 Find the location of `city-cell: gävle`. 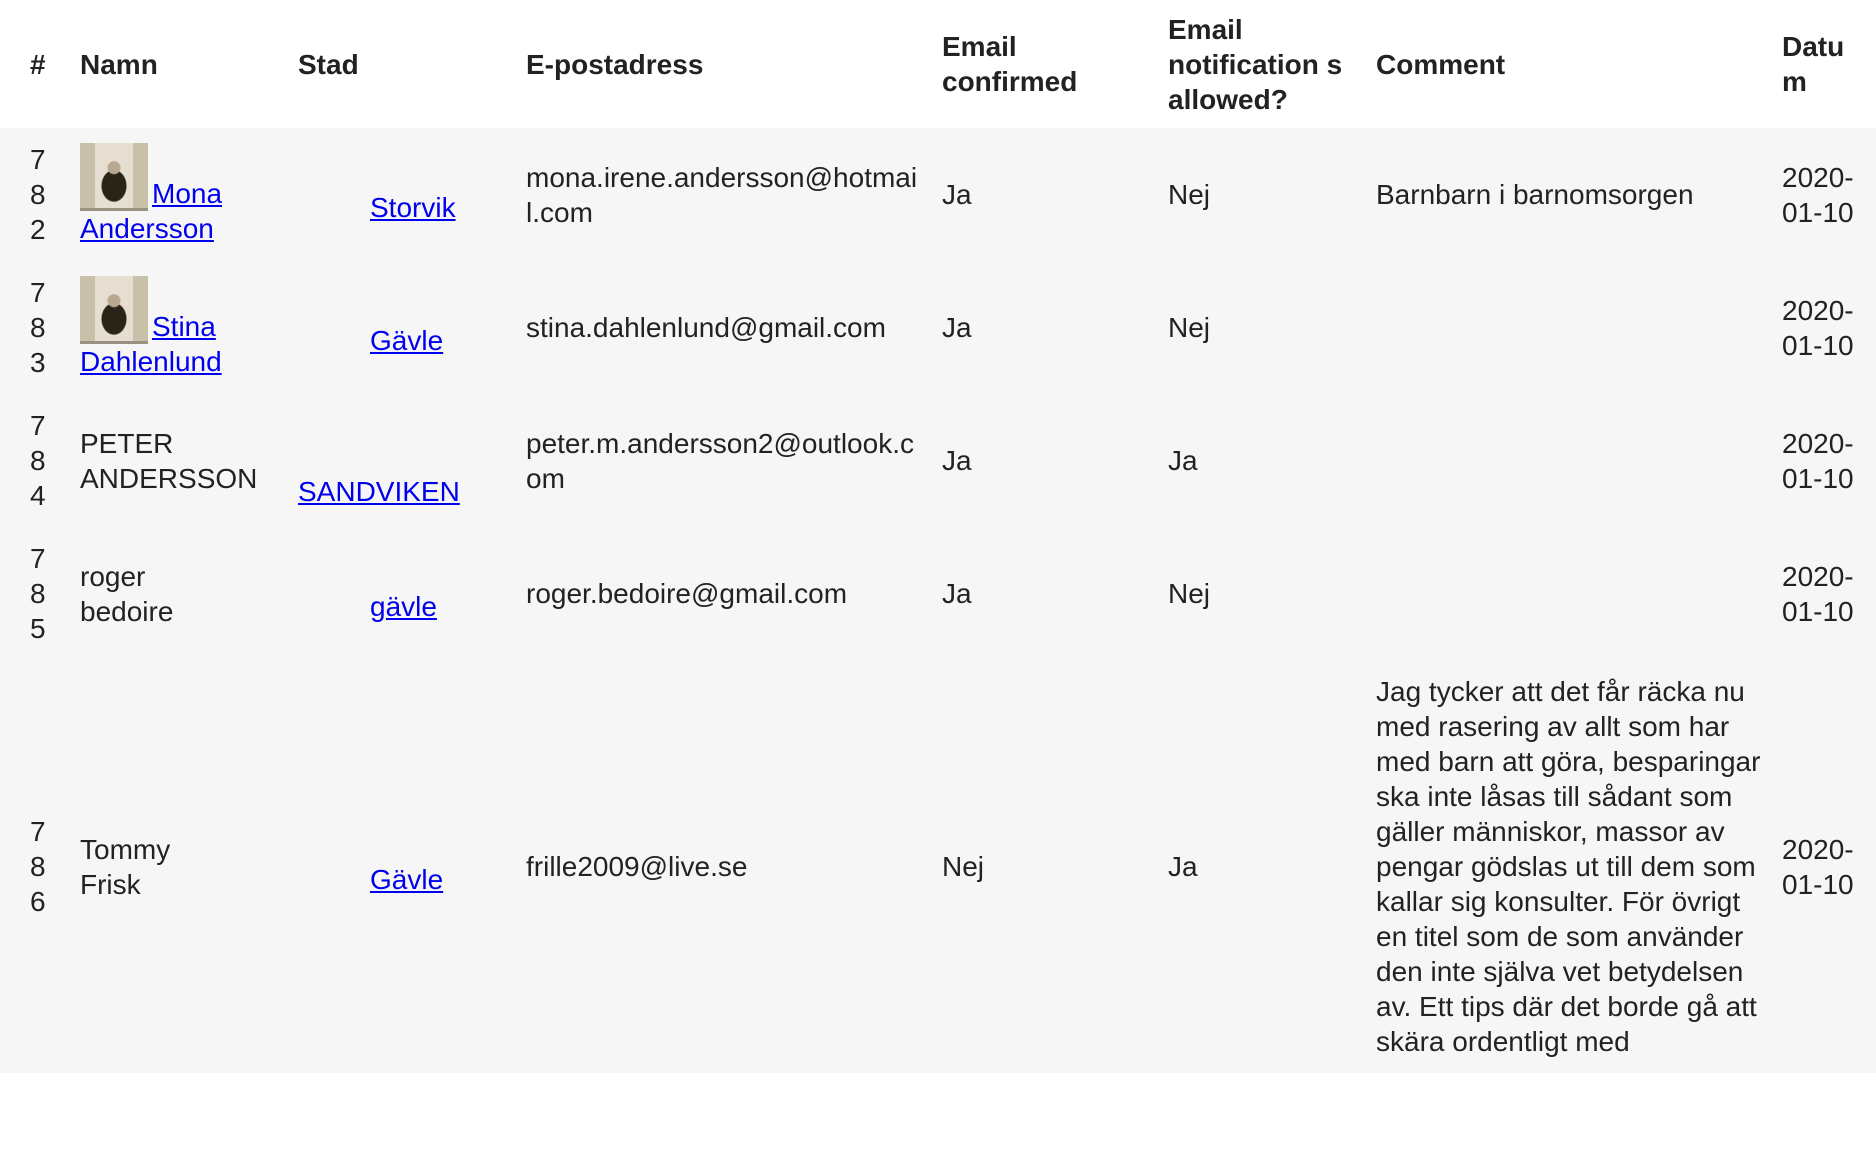

city-cell: gävle is located at coordinates (402, 593).